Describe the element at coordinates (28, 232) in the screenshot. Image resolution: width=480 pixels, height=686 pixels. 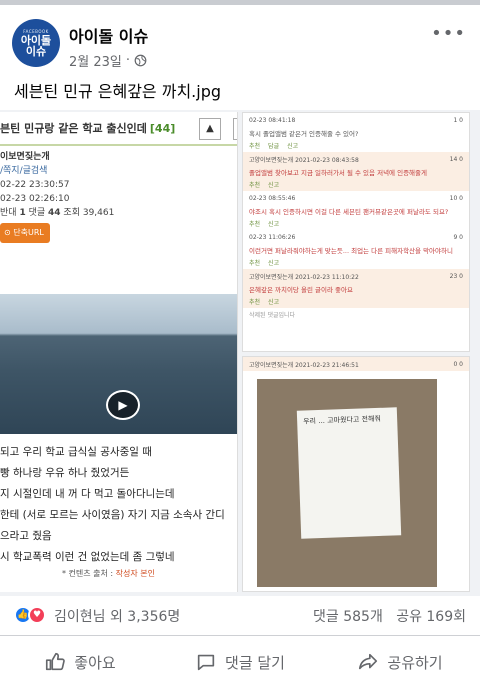
I see `short-url-label: 단축URL` at that location.